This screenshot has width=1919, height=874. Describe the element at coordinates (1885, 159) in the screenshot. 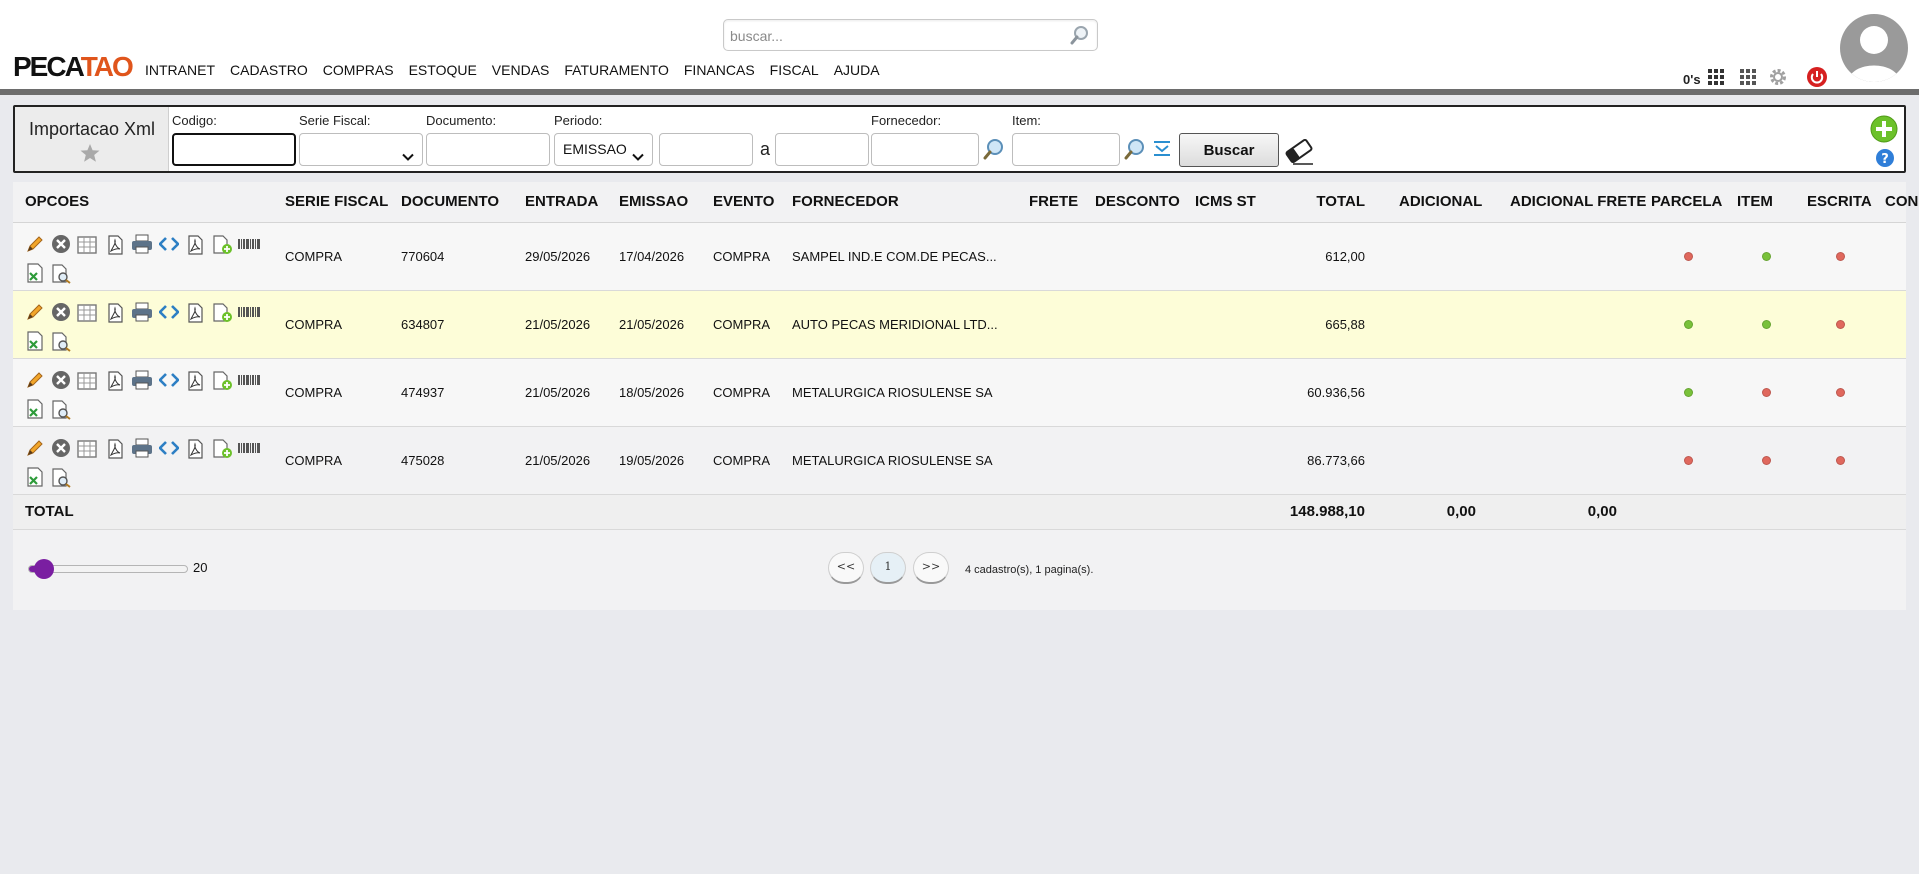

I see `help-icon: ?` at that location.